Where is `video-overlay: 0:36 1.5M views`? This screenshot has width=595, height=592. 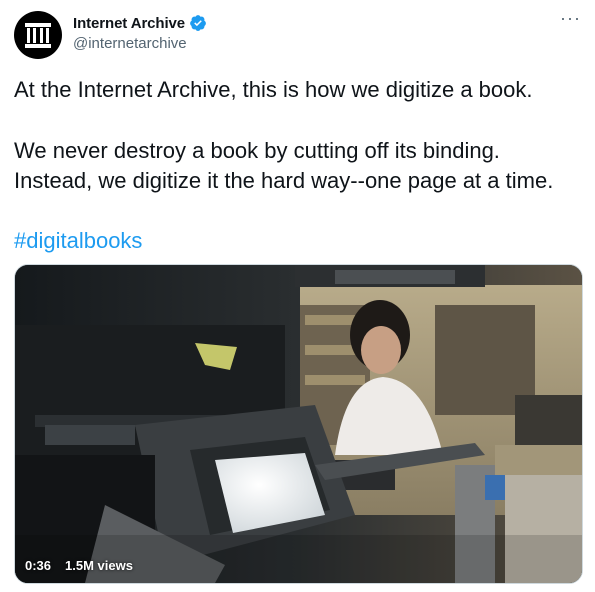
video-overlay: 0:36 1.5M views is located at coordinates (79, 565).